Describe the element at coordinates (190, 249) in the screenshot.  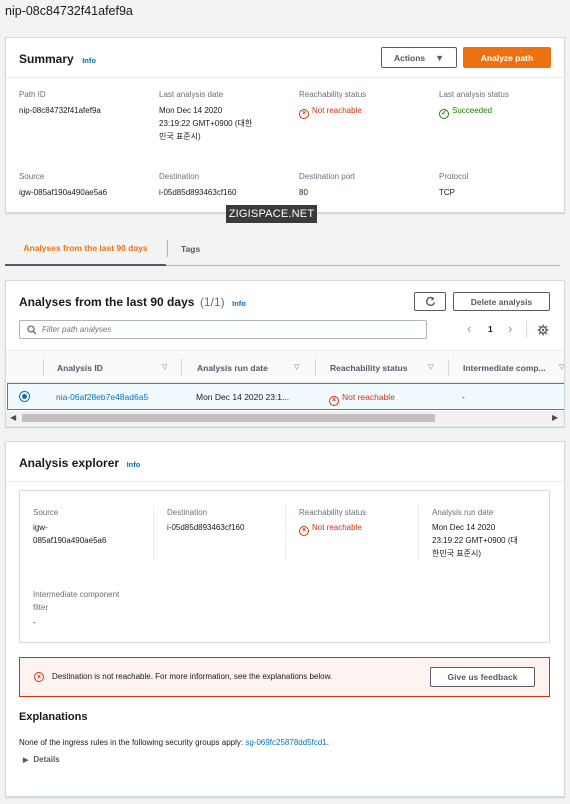
I see `tab-tags: Tags` at that location.